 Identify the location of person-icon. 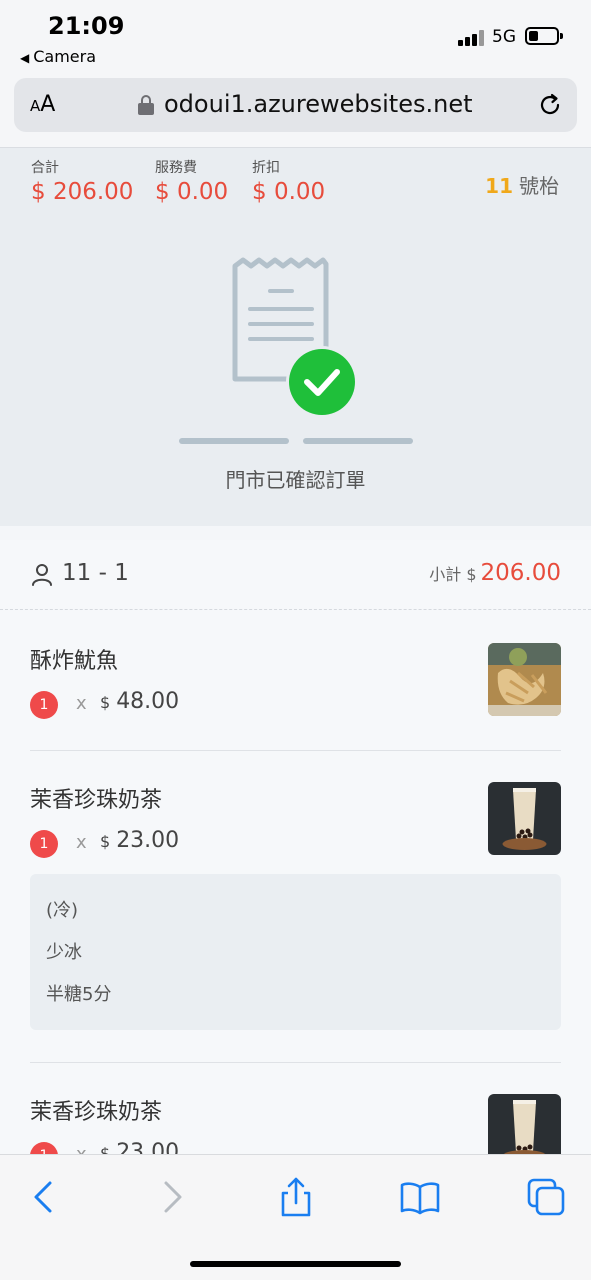
(42, 575).